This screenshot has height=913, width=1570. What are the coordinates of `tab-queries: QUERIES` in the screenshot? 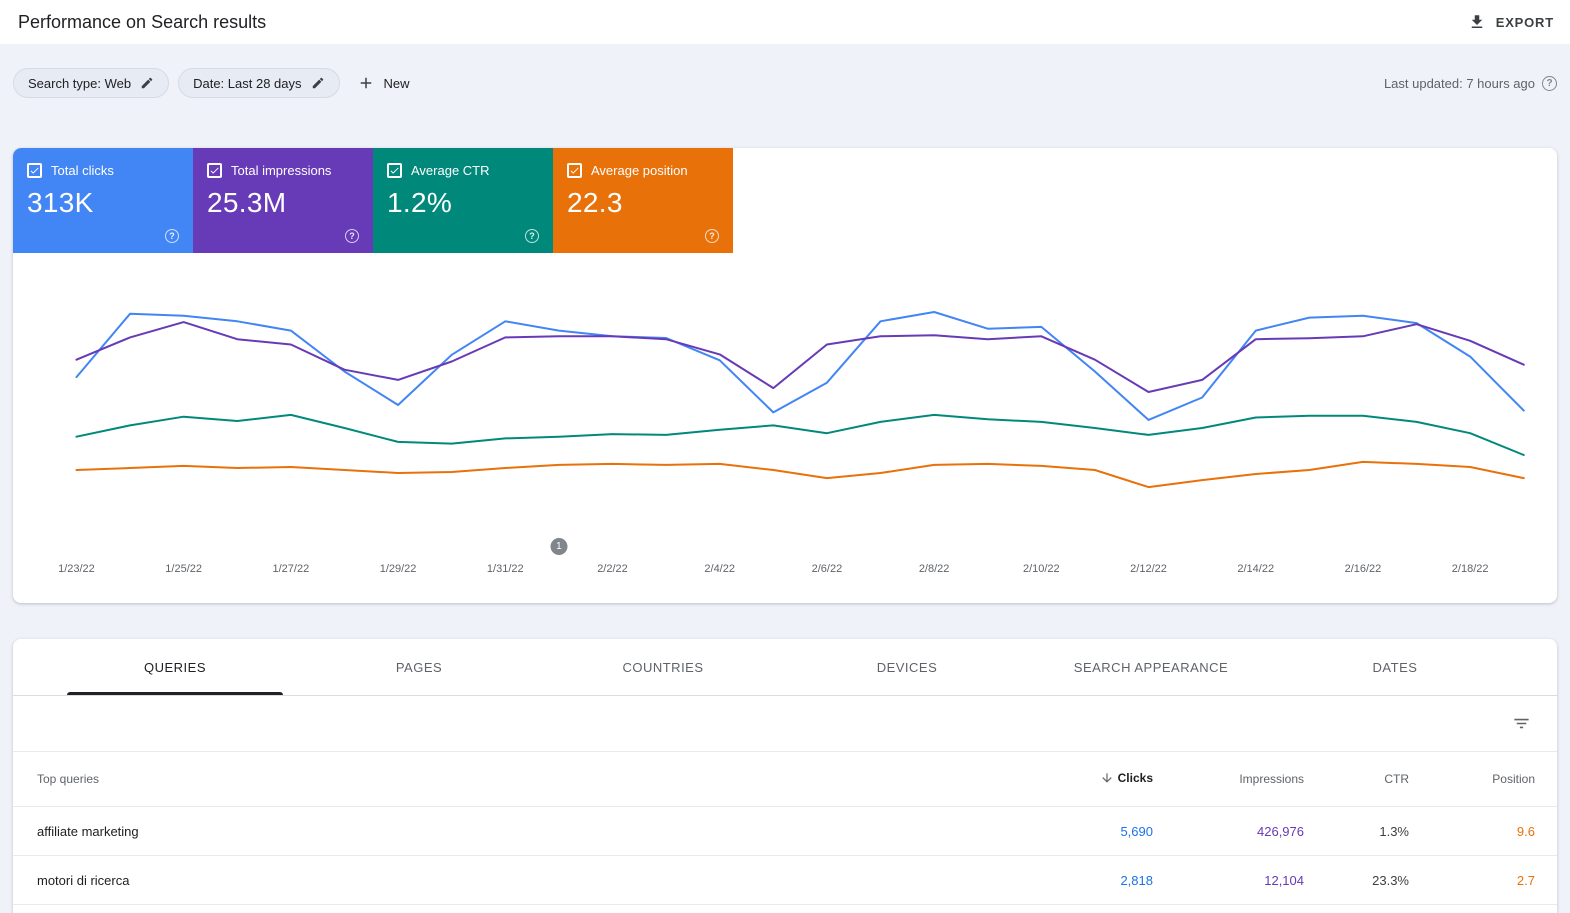 It's located at (175, 667).